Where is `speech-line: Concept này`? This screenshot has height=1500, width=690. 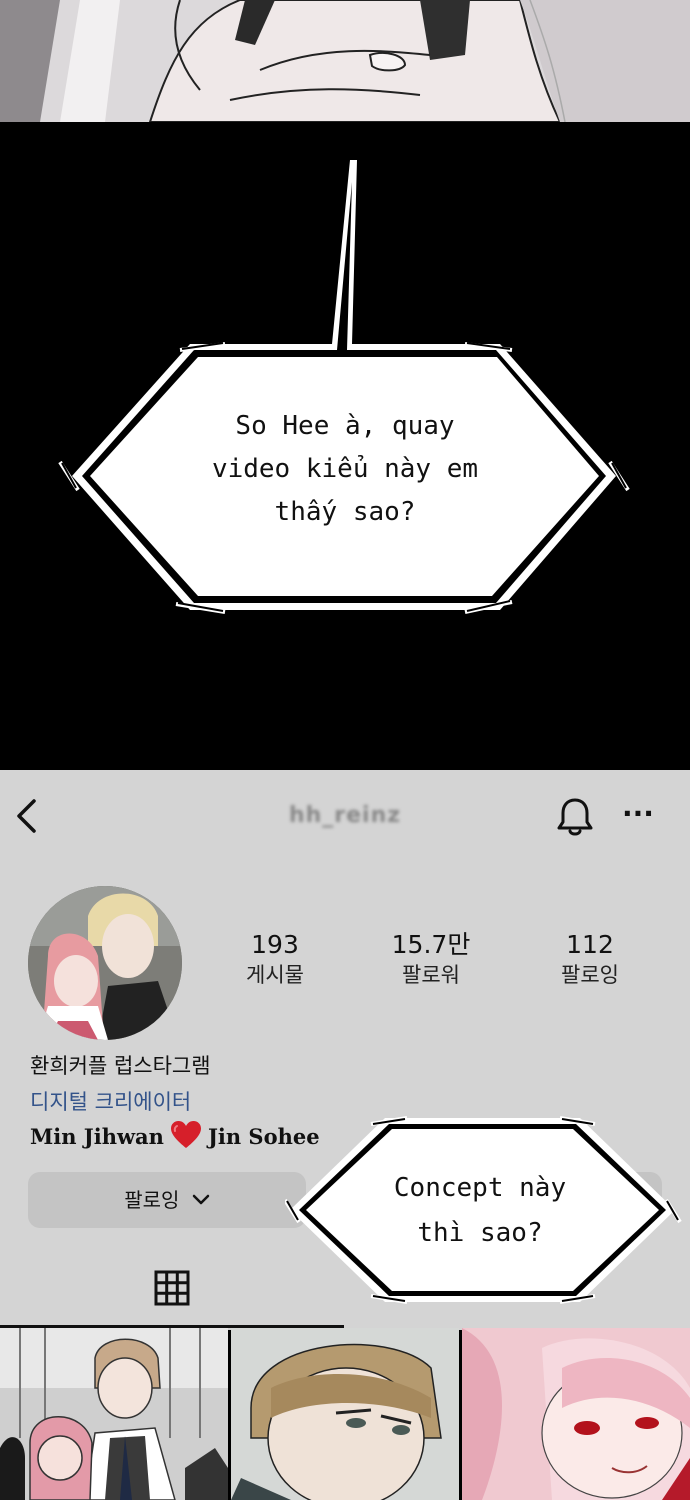 speech-line: Concept này is located at coordinates (480, 1188).